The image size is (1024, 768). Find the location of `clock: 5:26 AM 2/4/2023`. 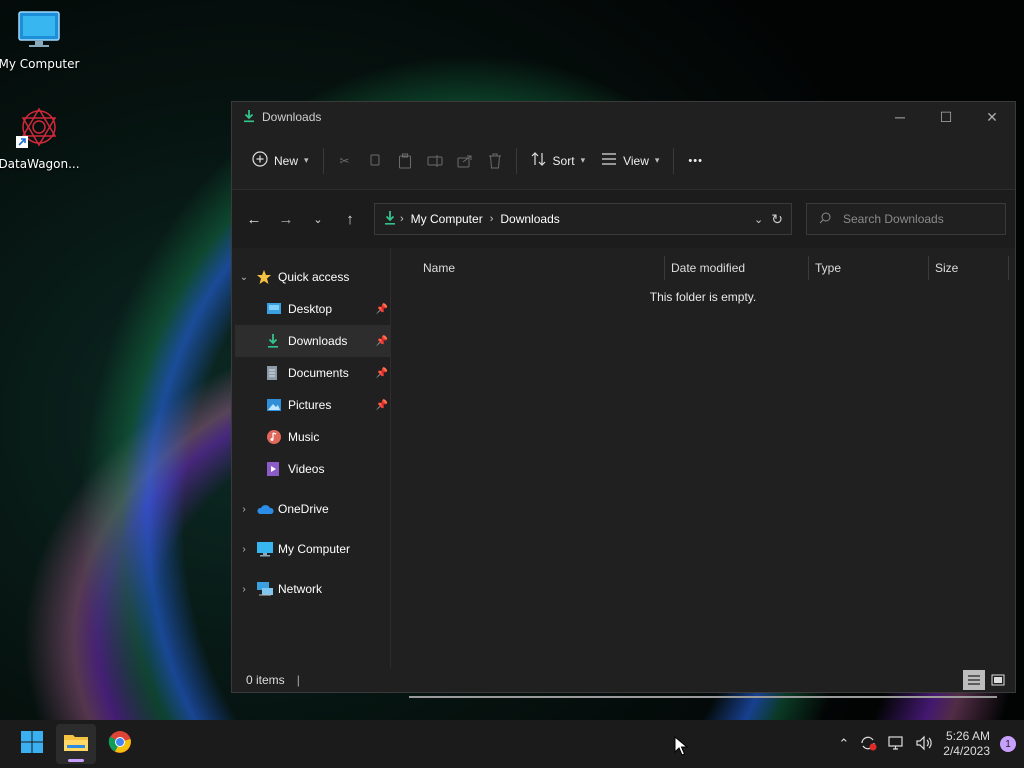

clock: 5:26 AM 2/4/2023 is located at coordinates (966, 744).